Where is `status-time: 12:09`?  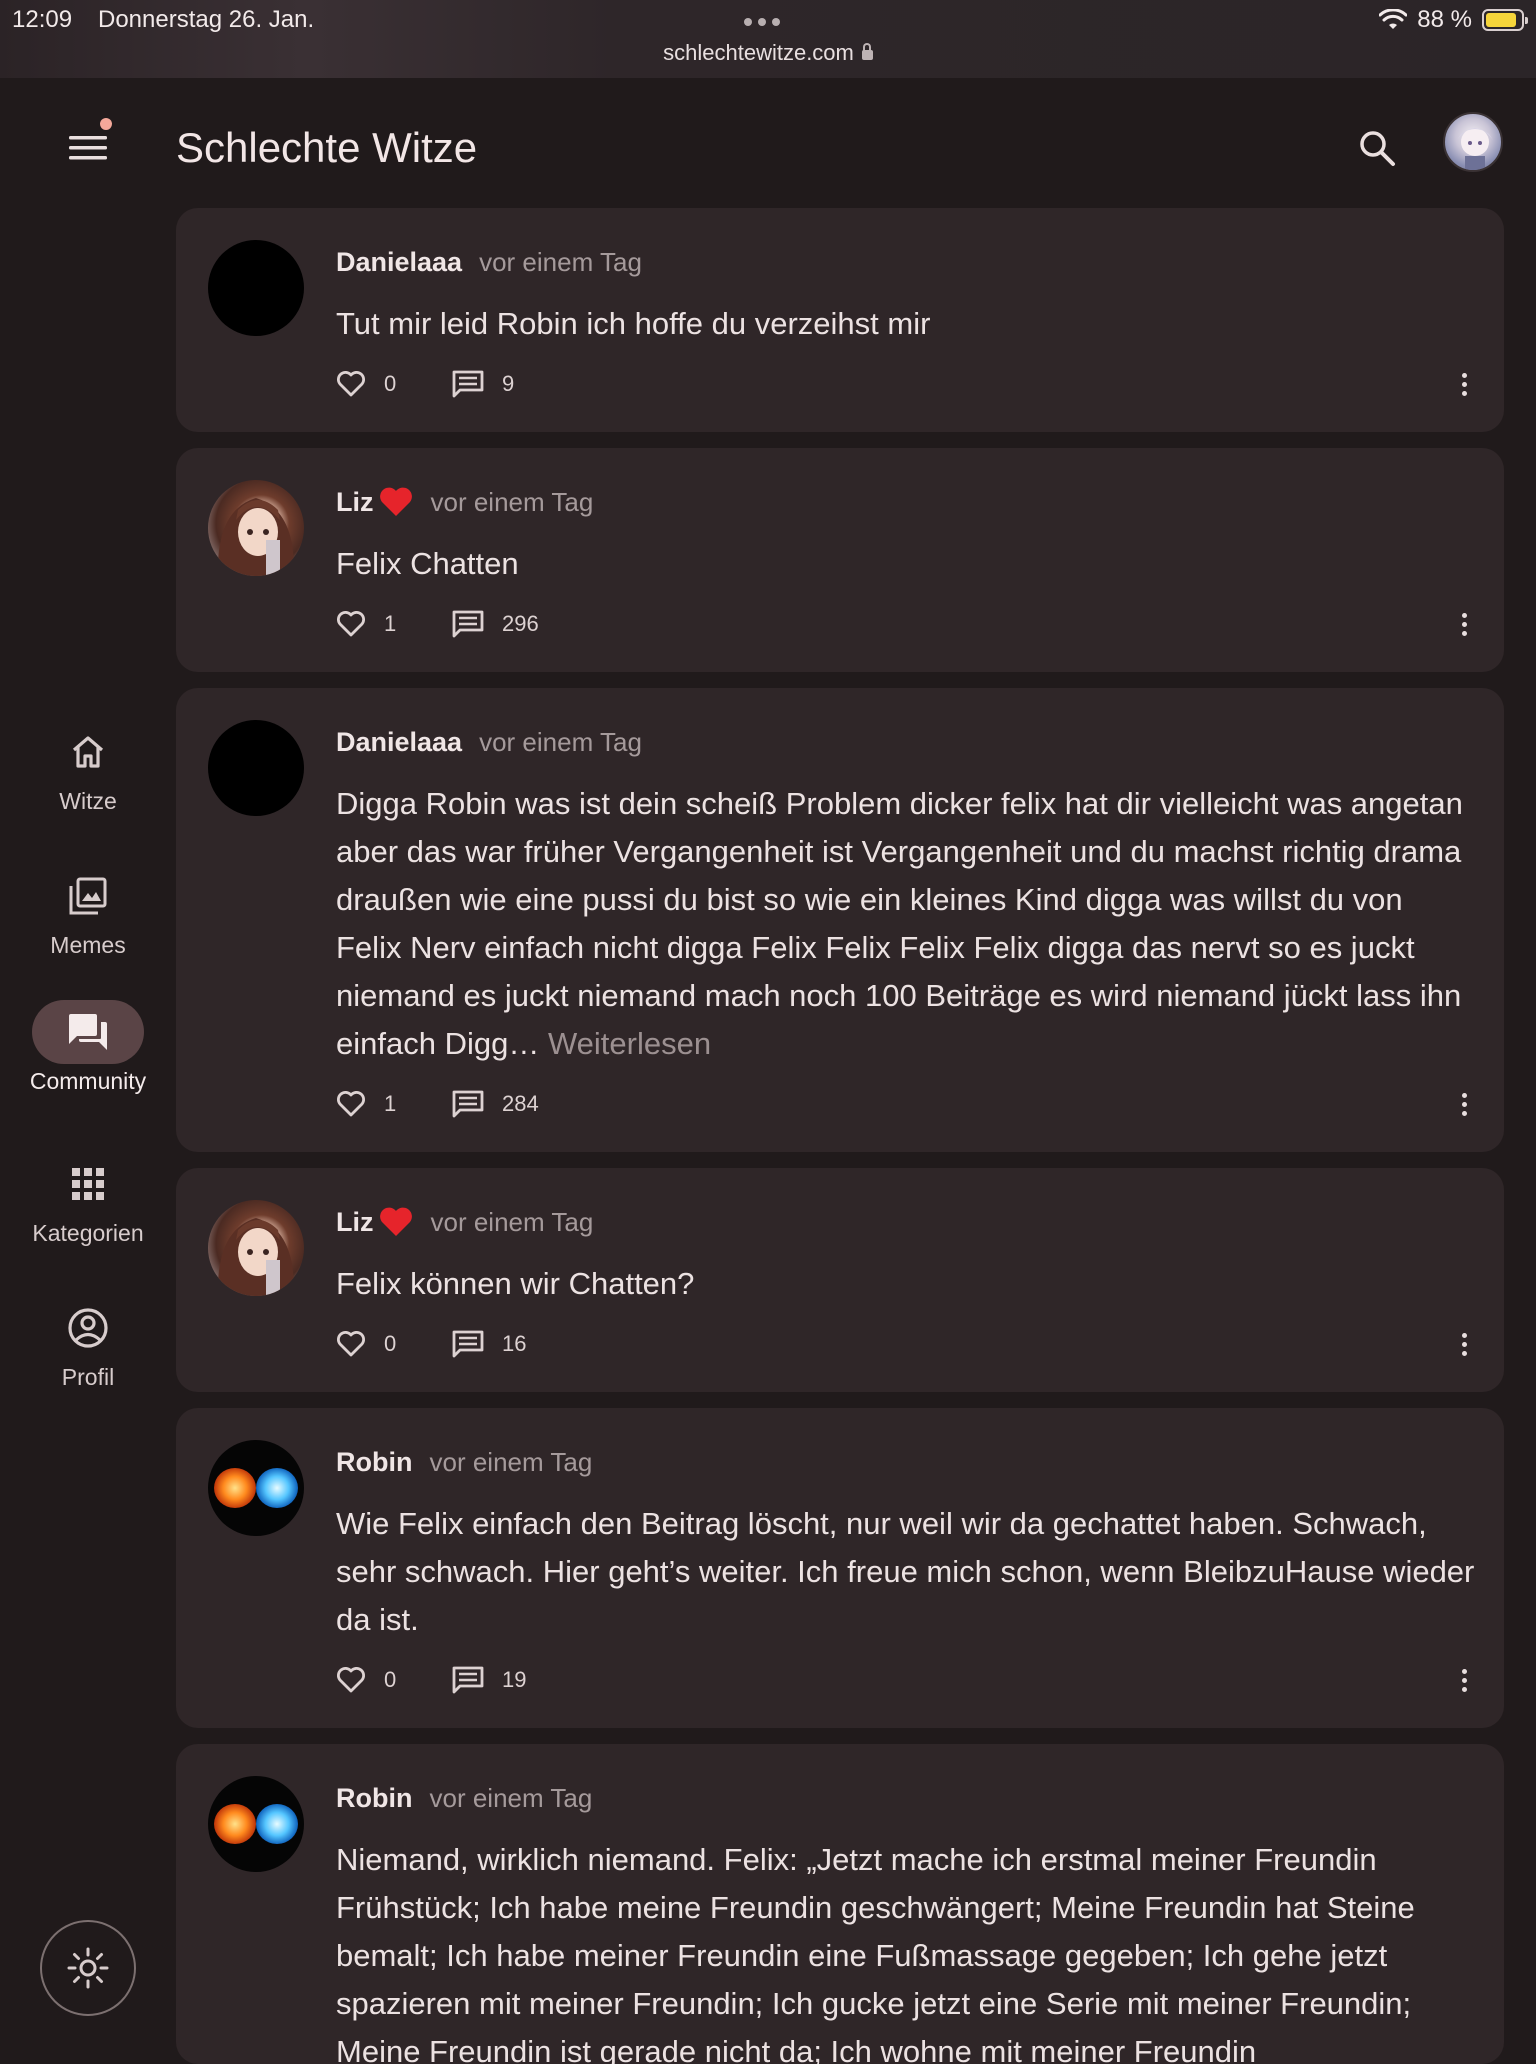 status-time: 12:09 is located at coordinates (42, 19).